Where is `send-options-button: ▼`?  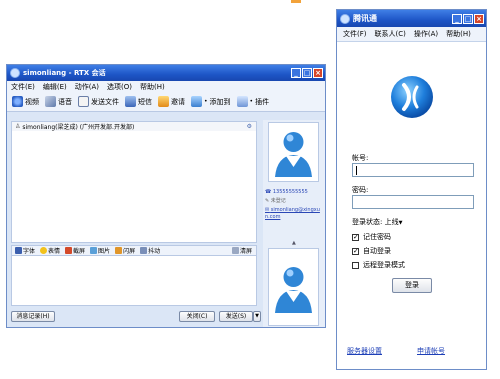
send-options-button: ▼ is located at coordinates (257, 316).